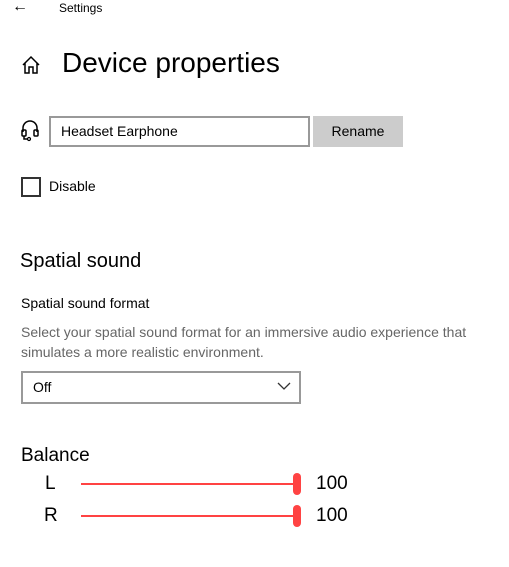  I want to click on right-value: 100, so click(332, 515).